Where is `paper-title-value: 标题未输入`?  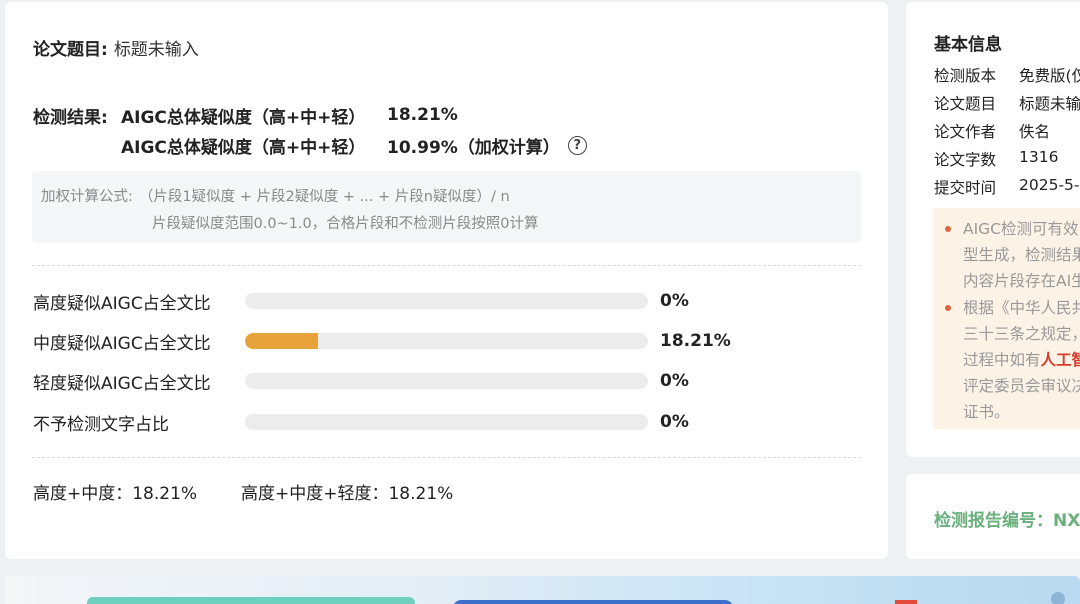
paper-title-value: 标题未输入 is located at coordinates (156, 50).